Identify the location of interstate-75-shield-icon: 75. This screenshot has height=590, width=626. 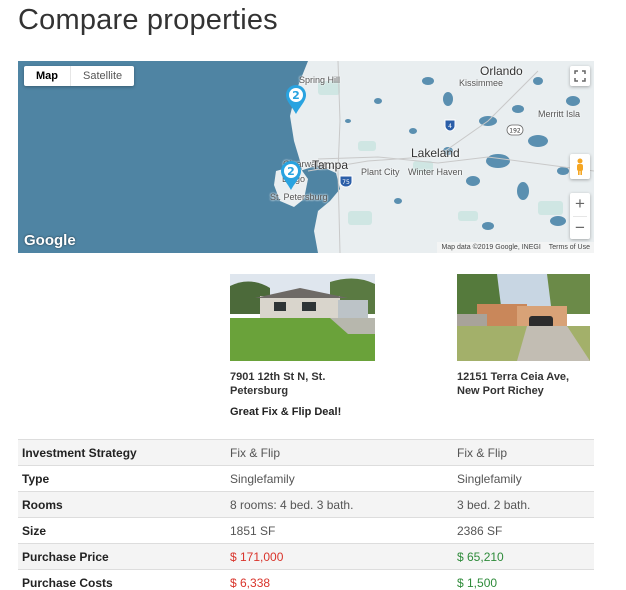
(346, 181).